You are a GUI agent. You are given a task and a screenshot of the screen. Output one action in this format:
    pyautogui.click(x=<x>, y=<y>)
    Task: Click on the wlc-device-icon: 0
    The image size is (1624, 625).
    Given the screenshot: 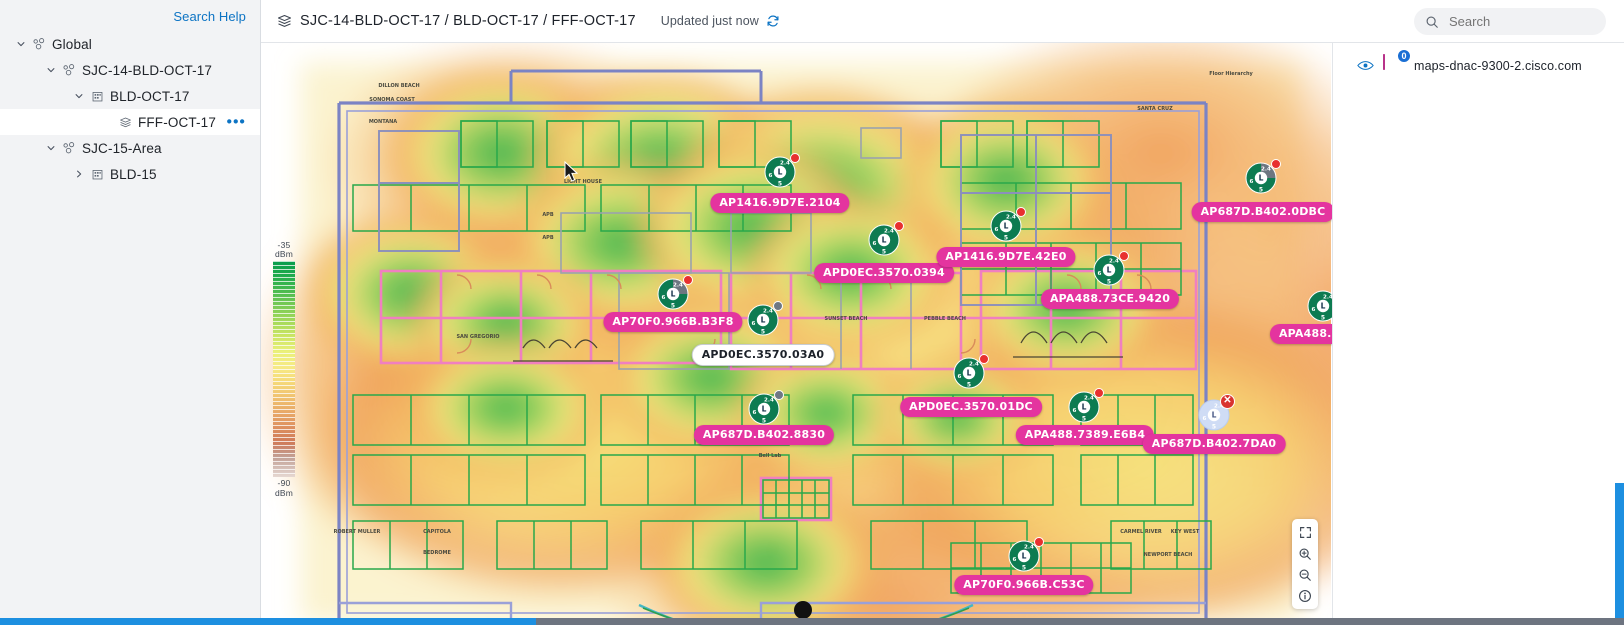 What is the action you would take?
    pyautogui.click(x=1397, y=62)
    